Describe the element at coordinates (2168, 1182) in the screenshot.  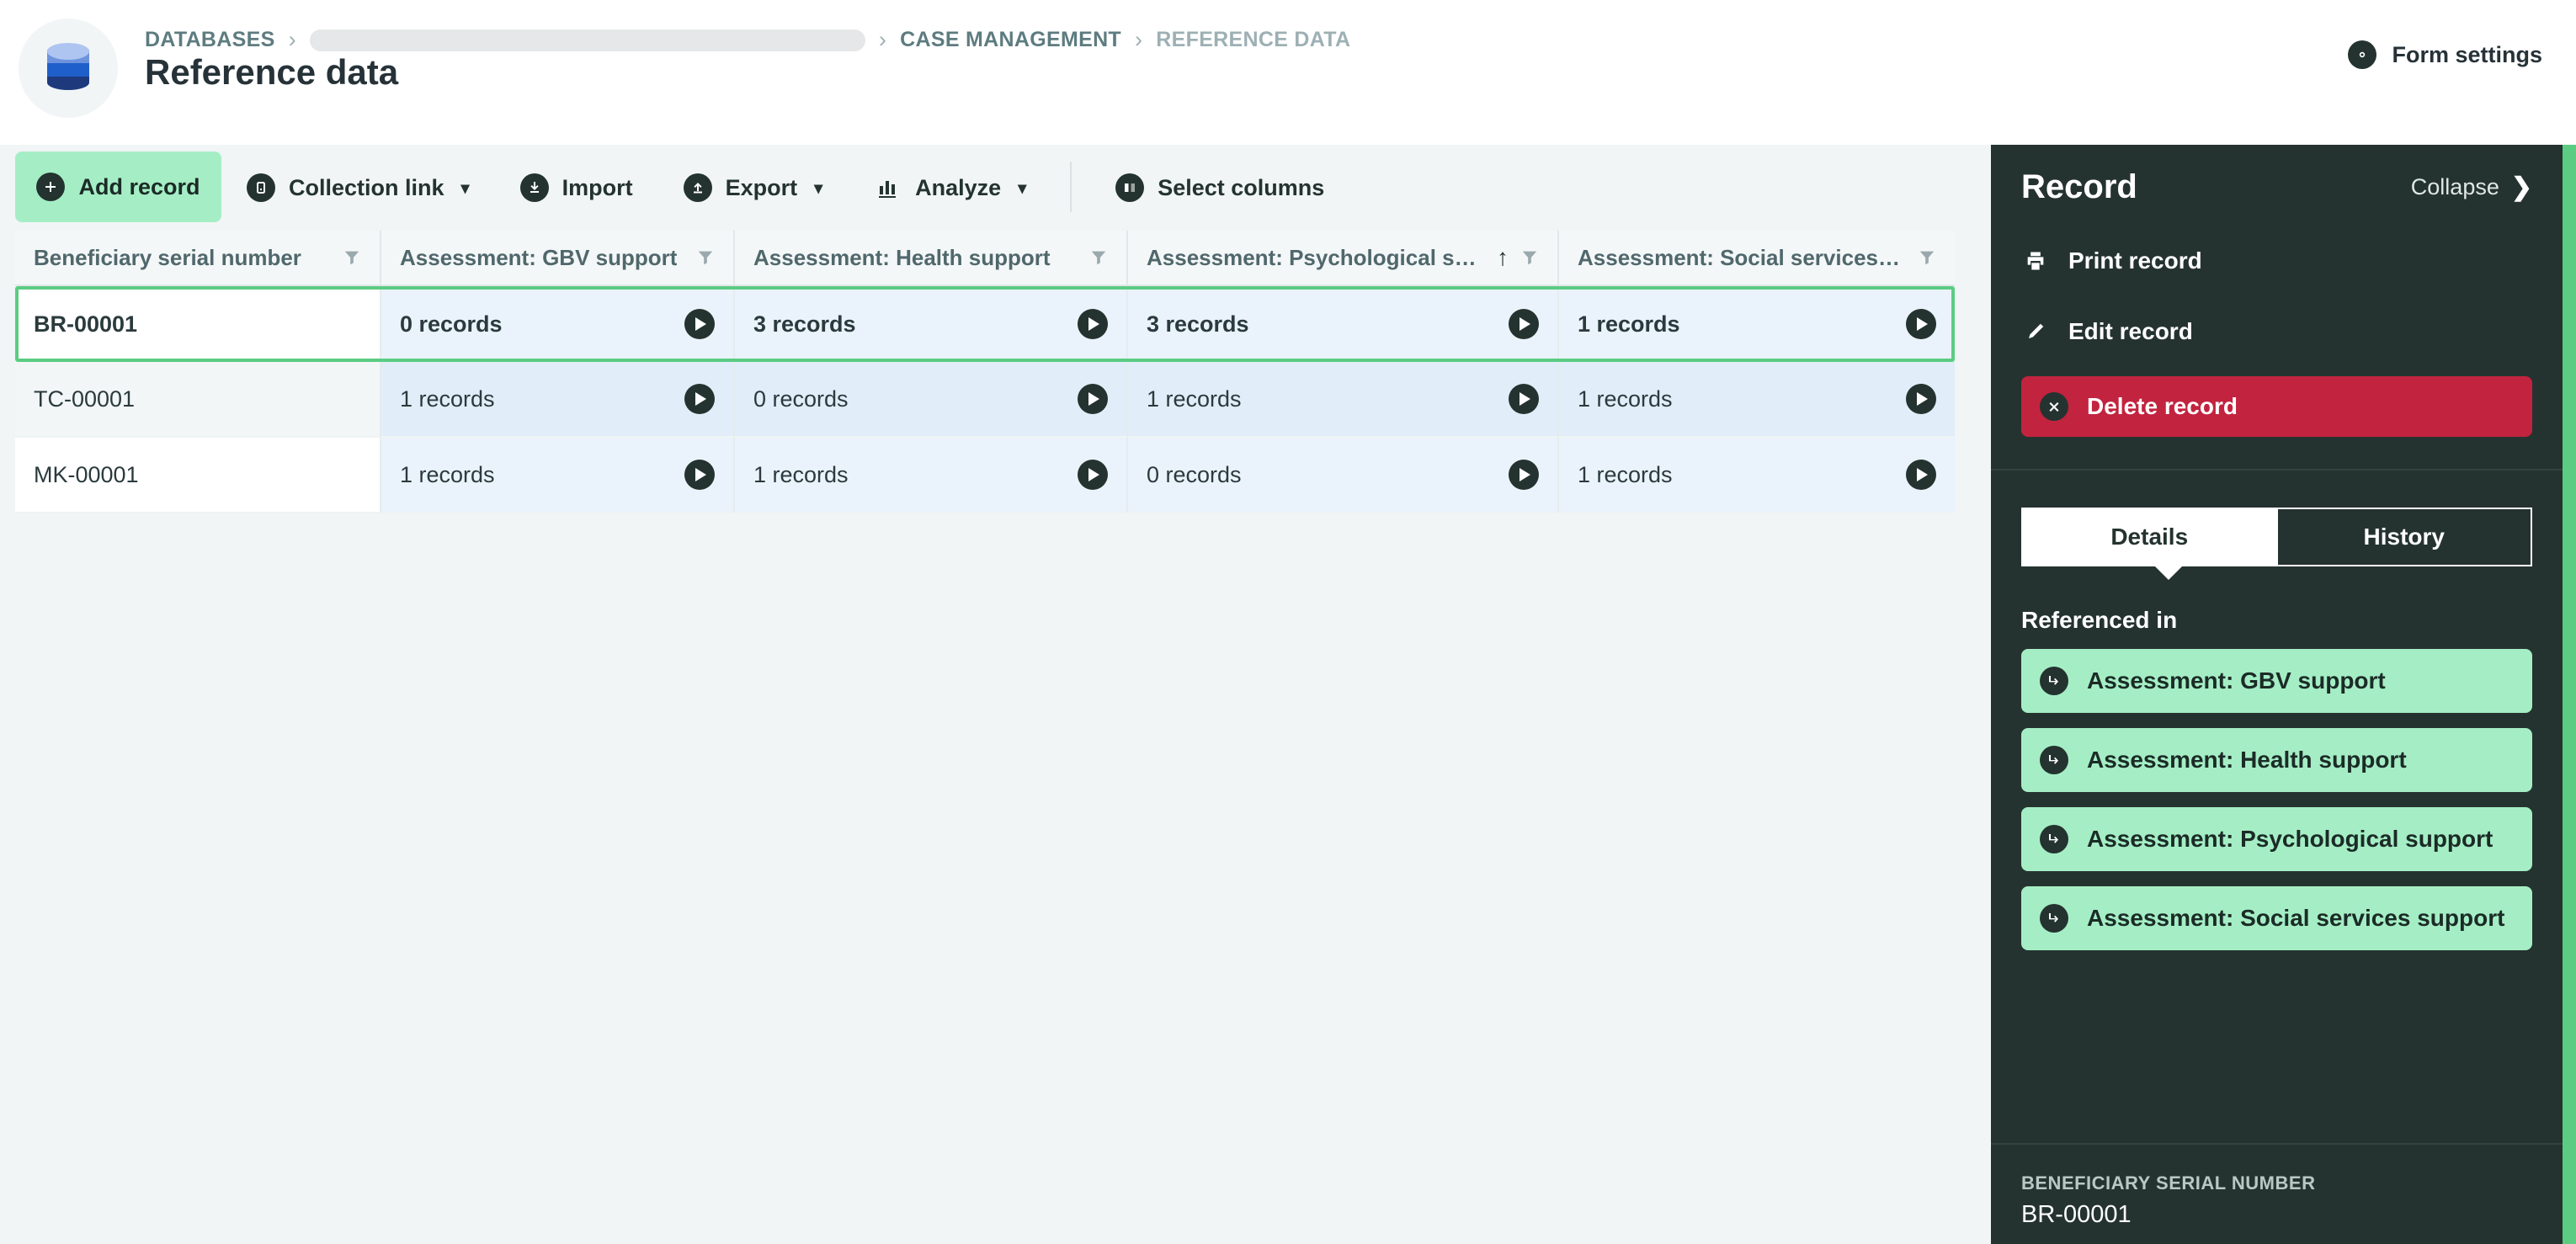
I see `field-label: BENEFICIARY SERIAL NUMBER` at that location.